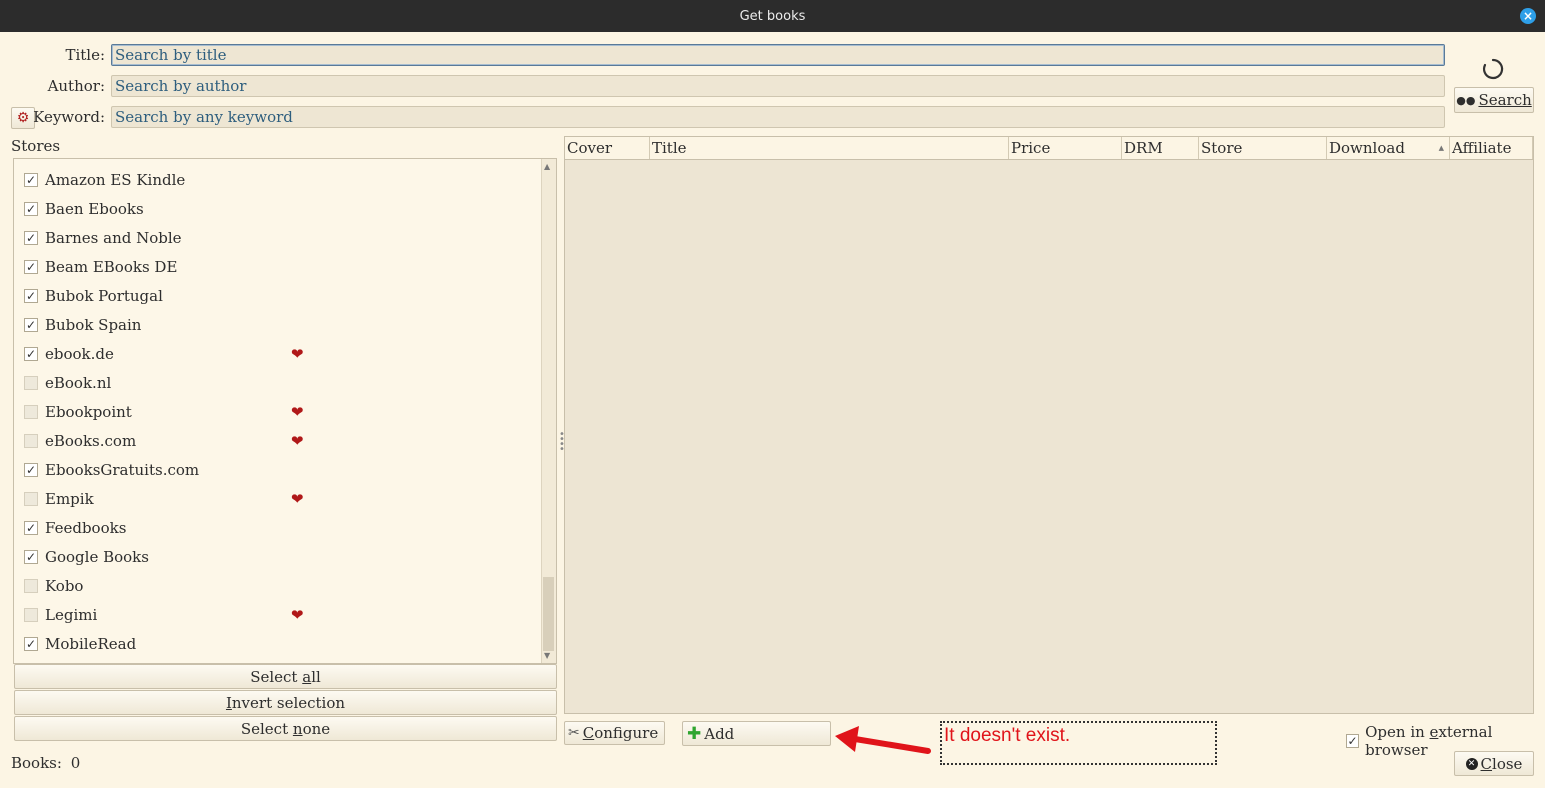 The height and width of the screenshot is (788, 1545). I want to click on keyword-search-input: Search by any keyword, so click(778, 117).